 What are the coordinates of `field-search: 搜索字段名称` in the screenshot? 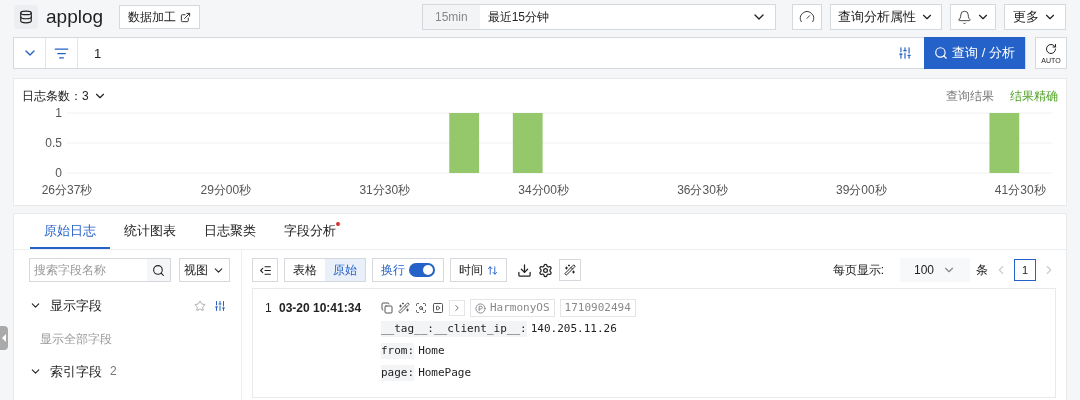 It's located at (100, 270).